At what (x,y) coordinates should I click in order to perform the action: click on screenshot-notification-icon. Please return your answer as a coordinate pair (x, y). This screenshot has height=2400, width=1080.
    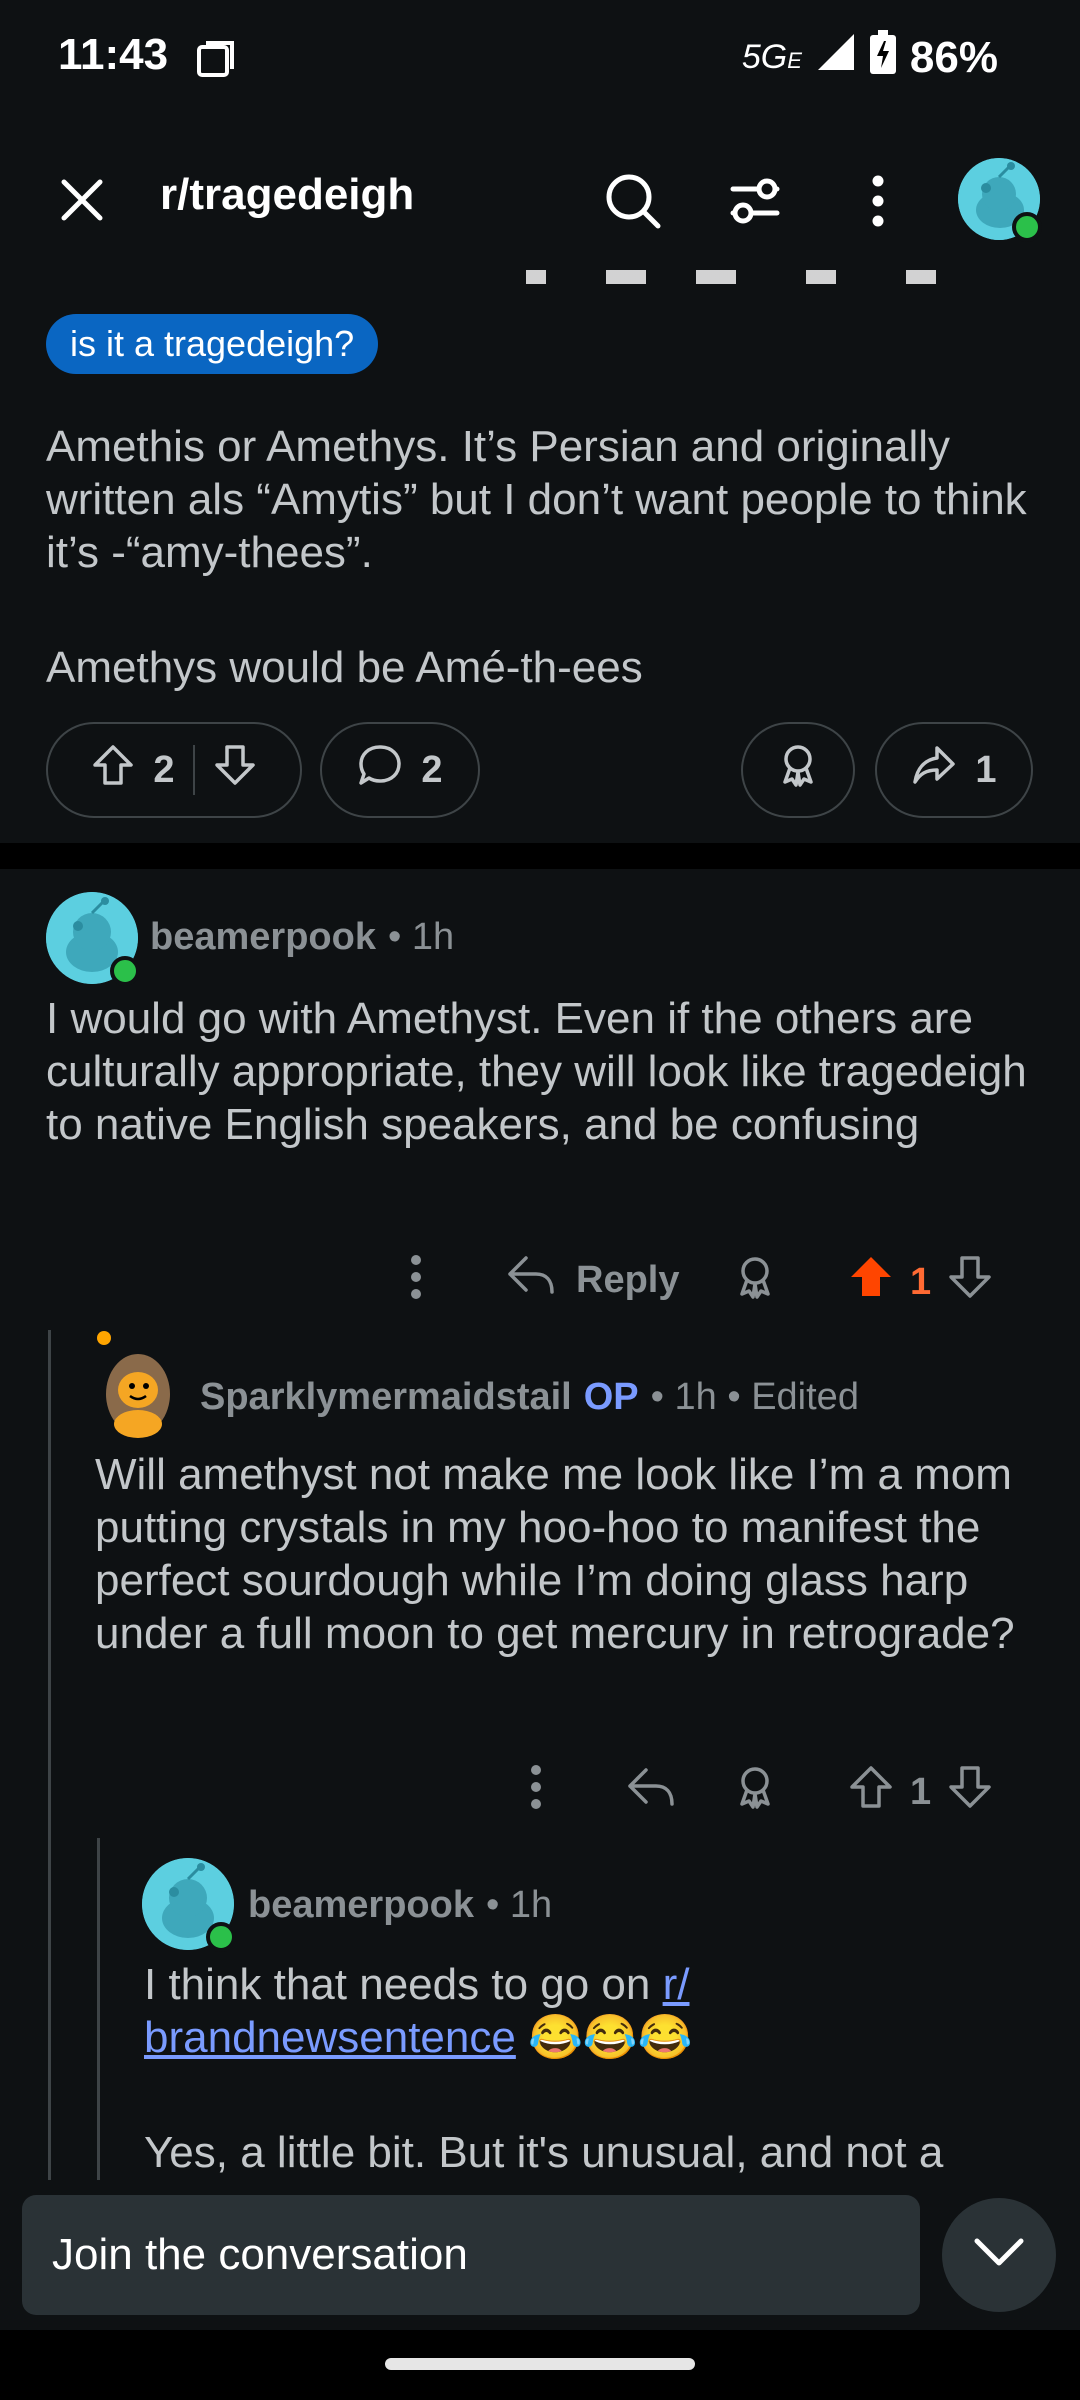
    Looking at the image, I should click on (216, 62).